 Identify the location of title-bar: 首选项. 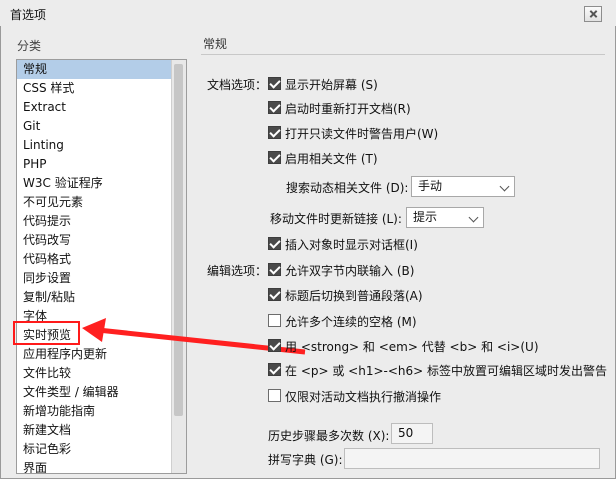
(308, 13).